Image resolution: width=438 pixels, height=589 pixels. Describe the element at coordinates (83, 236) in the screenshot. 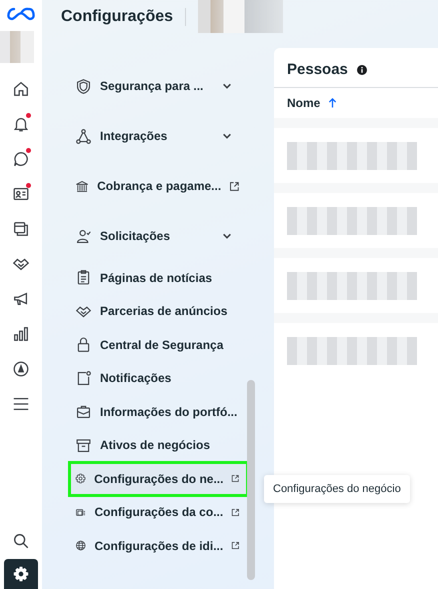

I see `person-check-icon` at that location.